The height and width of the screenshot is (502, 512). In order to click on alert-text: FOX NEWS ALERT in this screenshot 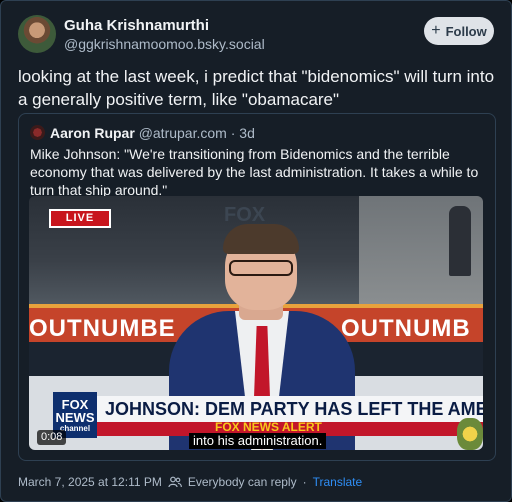, I will do `click(268, 427)`.